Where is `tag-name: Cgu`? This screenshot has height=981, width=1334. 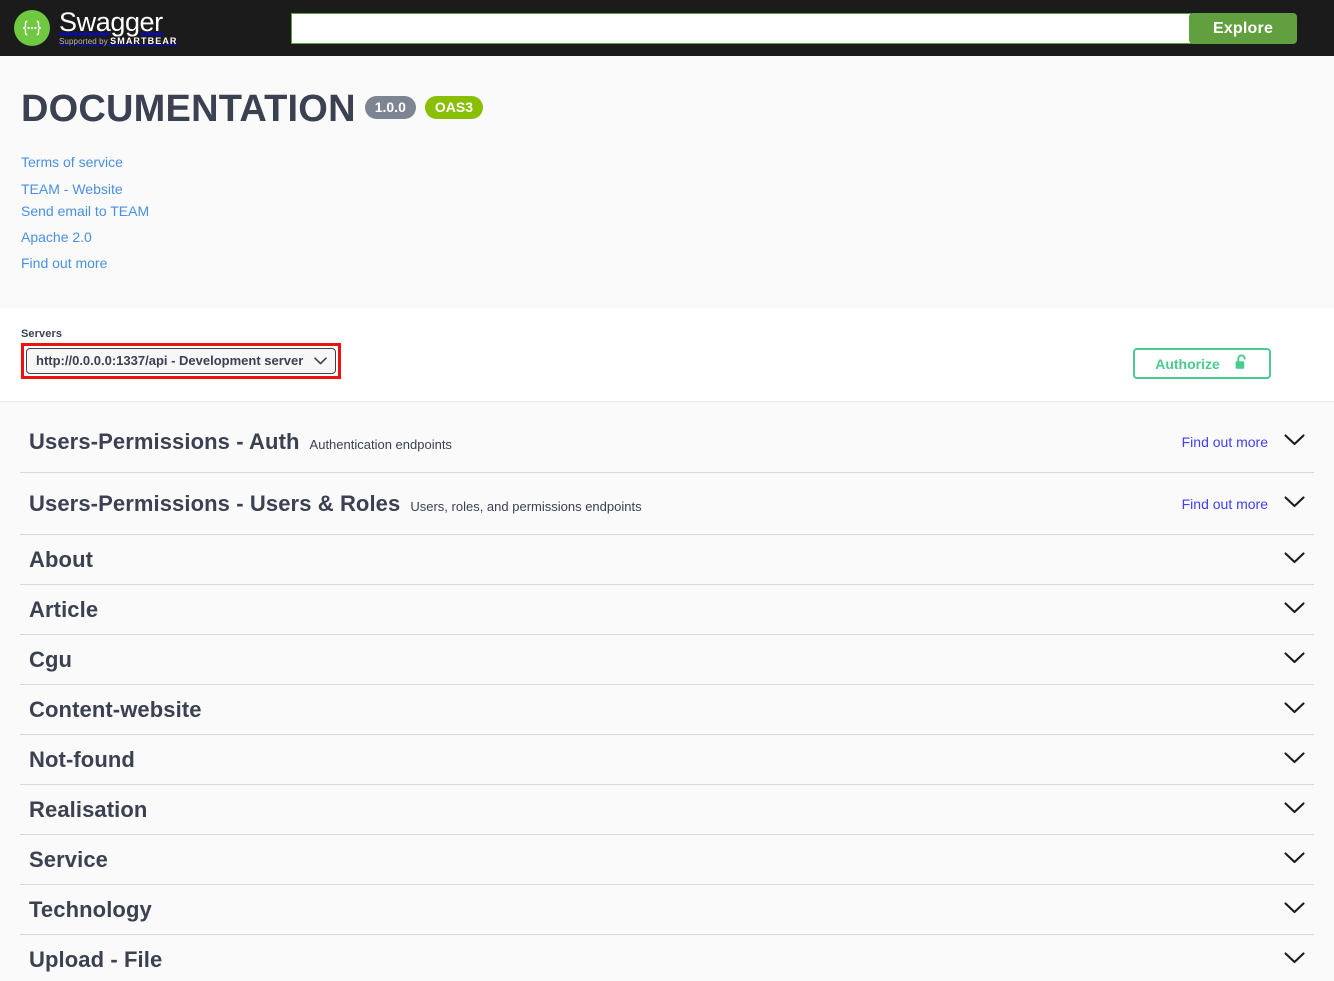
tag-name: Cgu is located at coordinates (51, 659).